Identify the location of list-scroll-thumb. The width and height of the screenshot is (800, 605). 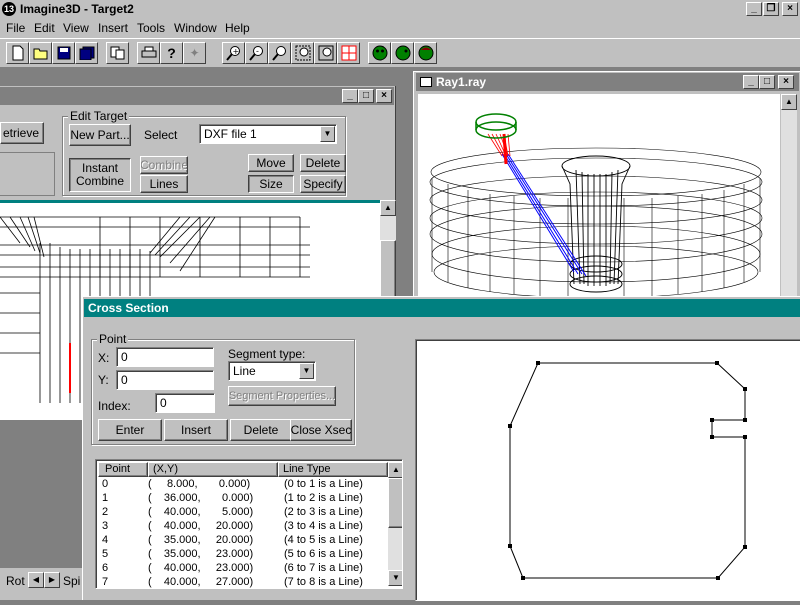
(395, 503).